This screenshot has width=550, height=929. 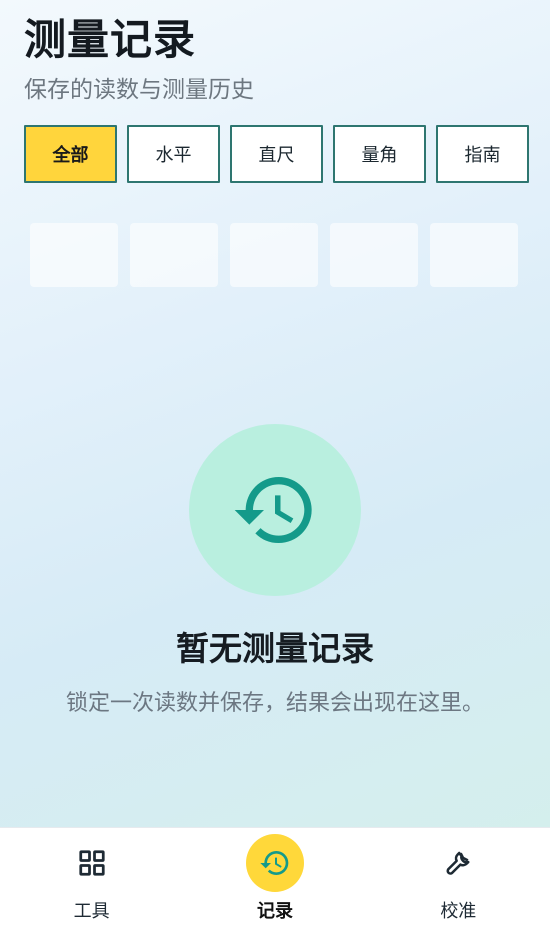 What do you see at coordinates (110, 39) in the screenshot?
I see `page-title: 测量记录` at bounding box center [110, 39].